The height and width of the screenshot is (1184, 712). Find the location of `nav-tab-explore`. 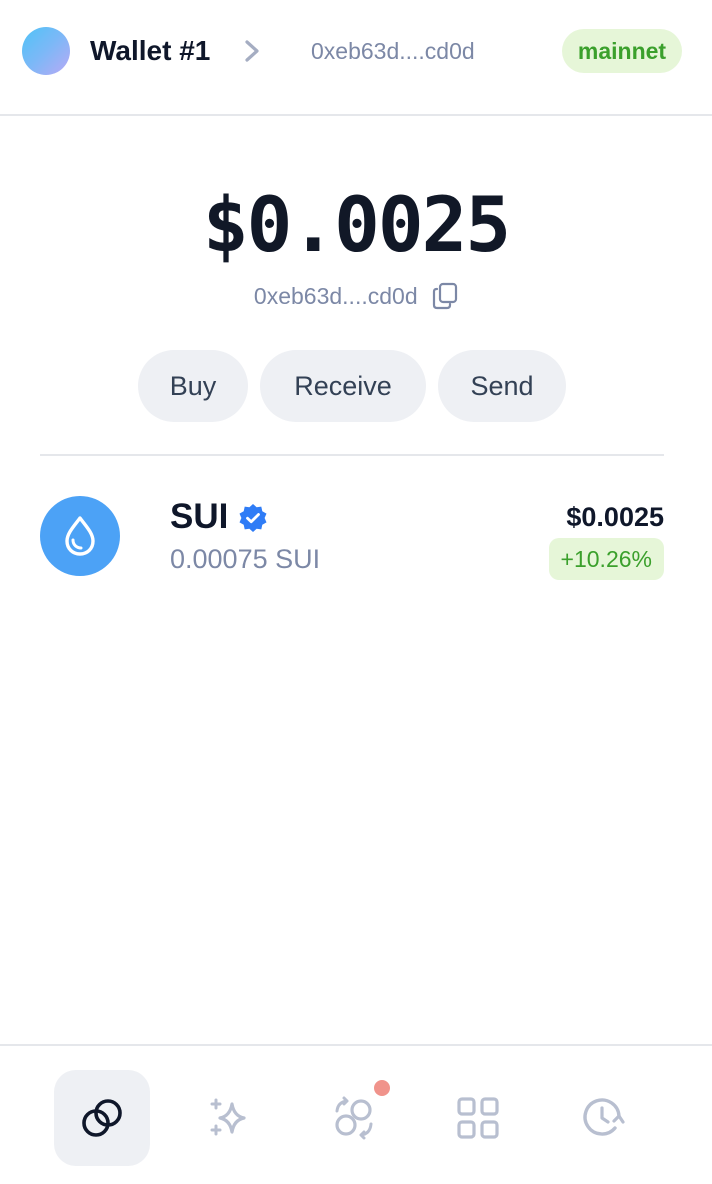

nav-tab-explore is located at coordinates (228, 1118).